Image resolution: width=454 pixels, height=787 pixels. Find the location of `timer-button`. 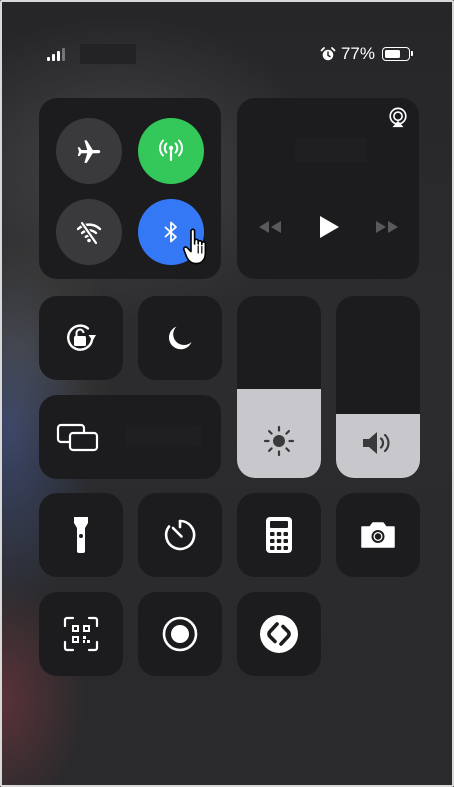

timer-button is located at coordinates (180, 535).